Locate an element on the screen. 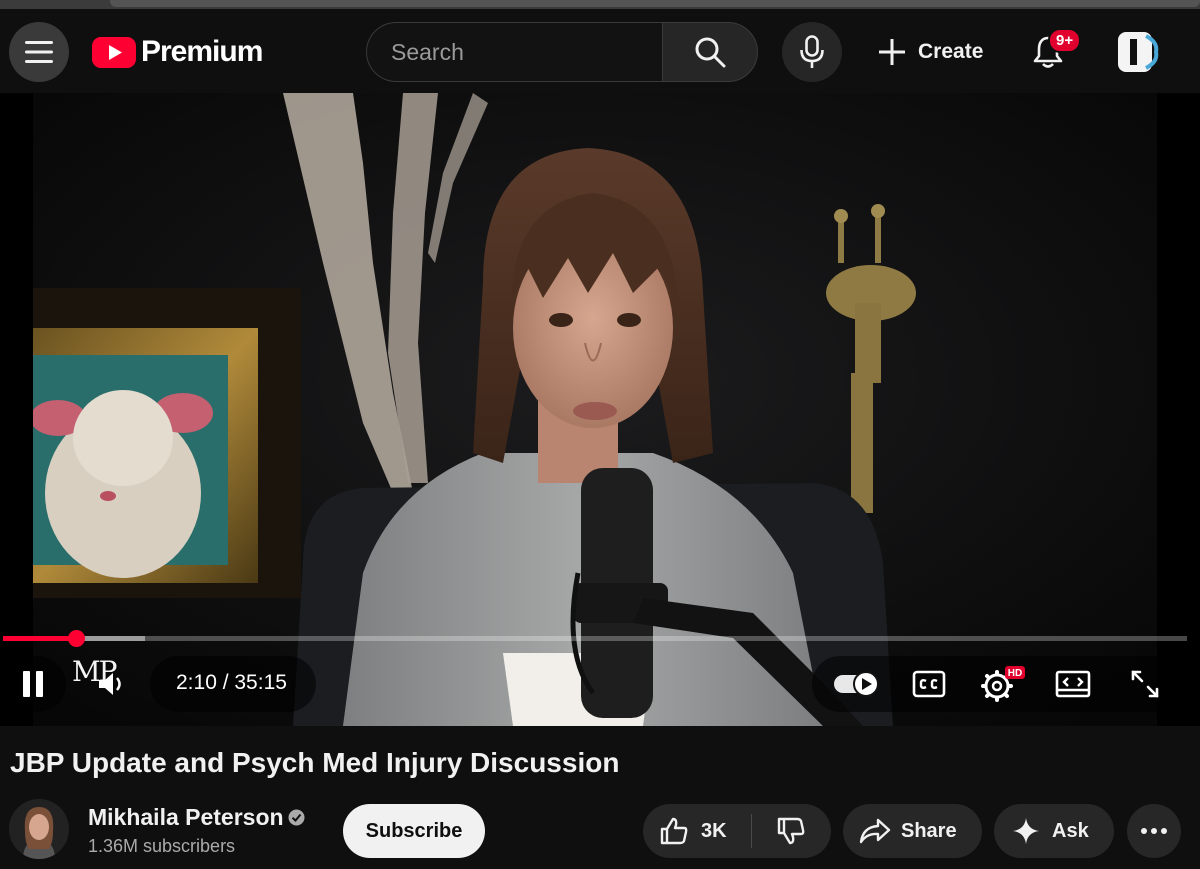 The image size is (1200, 869). voice-search-button is located at coordinates (812, 52).